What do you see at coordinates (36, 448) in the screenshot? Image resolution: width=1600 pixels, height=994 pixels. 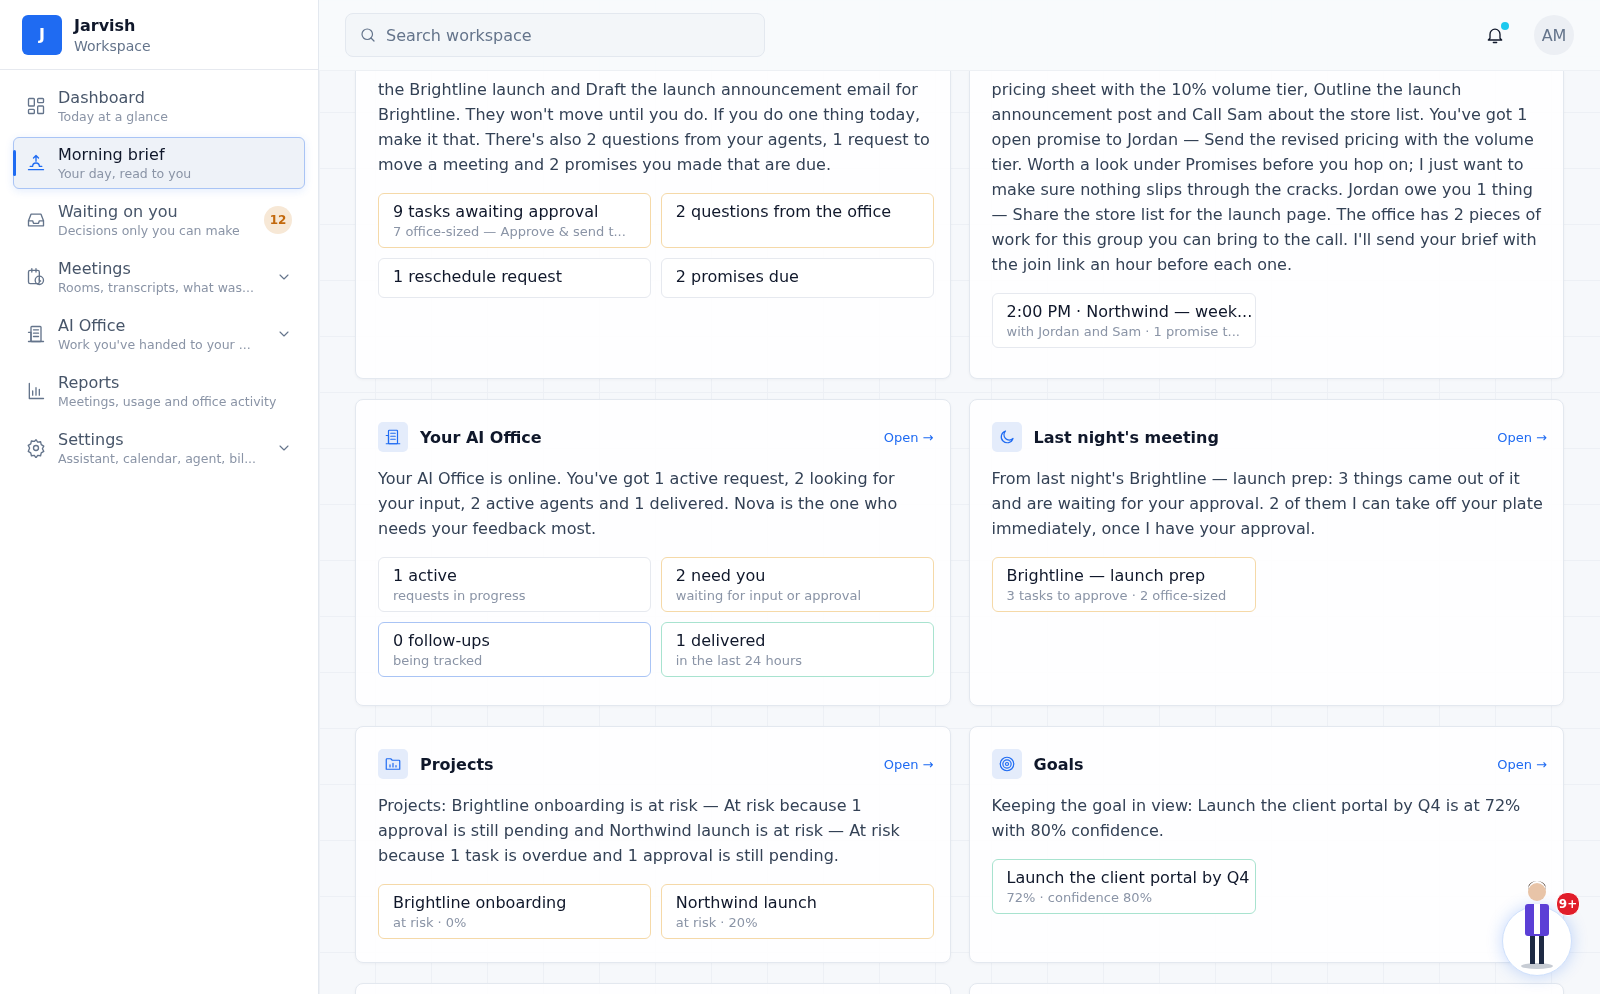 I see `settings-icon` at bounding box center [36, 448].